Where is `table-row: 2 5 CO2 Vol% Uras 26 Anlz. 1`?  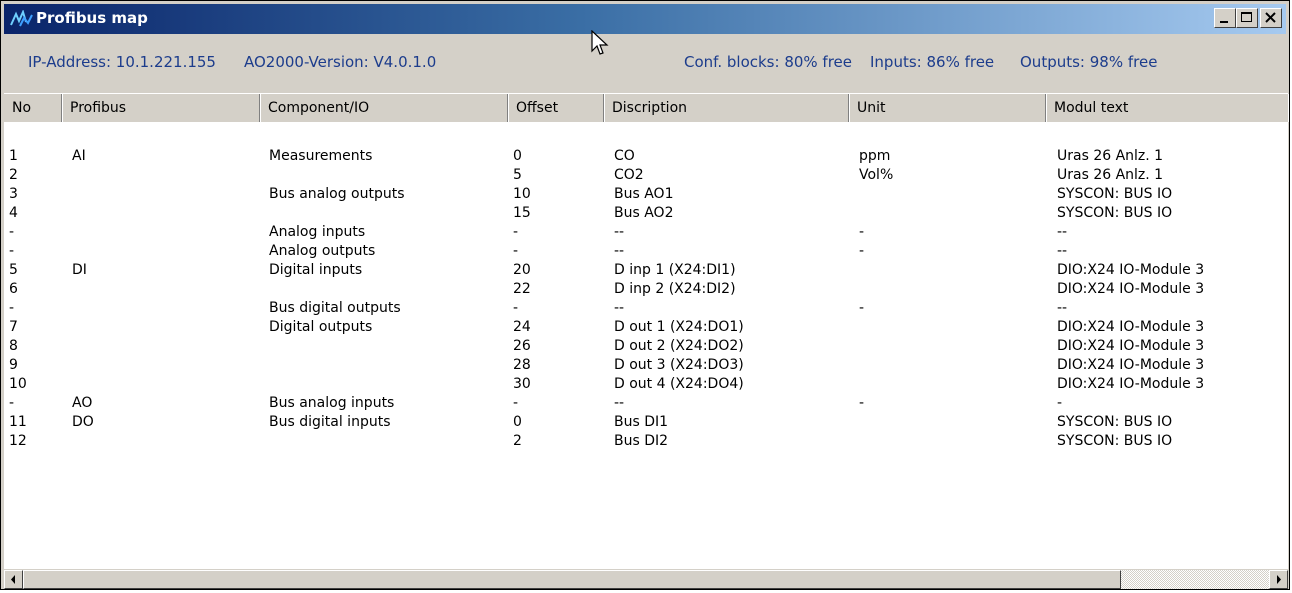 table-row: 2 5 CO2 Vol% Uras 26 Anlz. 1 is located at coordinates (646, 175).